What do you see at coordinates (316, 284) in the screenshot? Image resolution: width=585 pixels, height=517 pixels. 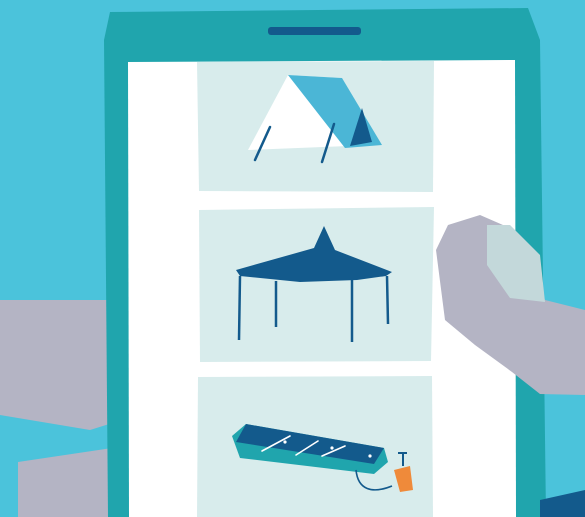 I see `canopy-card` at bounding box center [316, 284].